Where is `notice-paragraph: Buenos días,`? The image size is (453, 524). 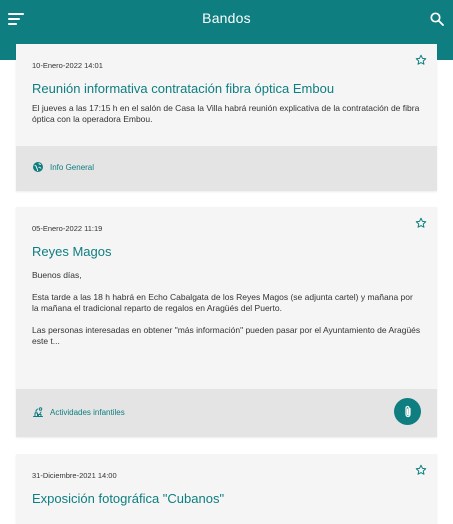
notice-paragraph: Buenos días, is located at coordinates (57, 275).